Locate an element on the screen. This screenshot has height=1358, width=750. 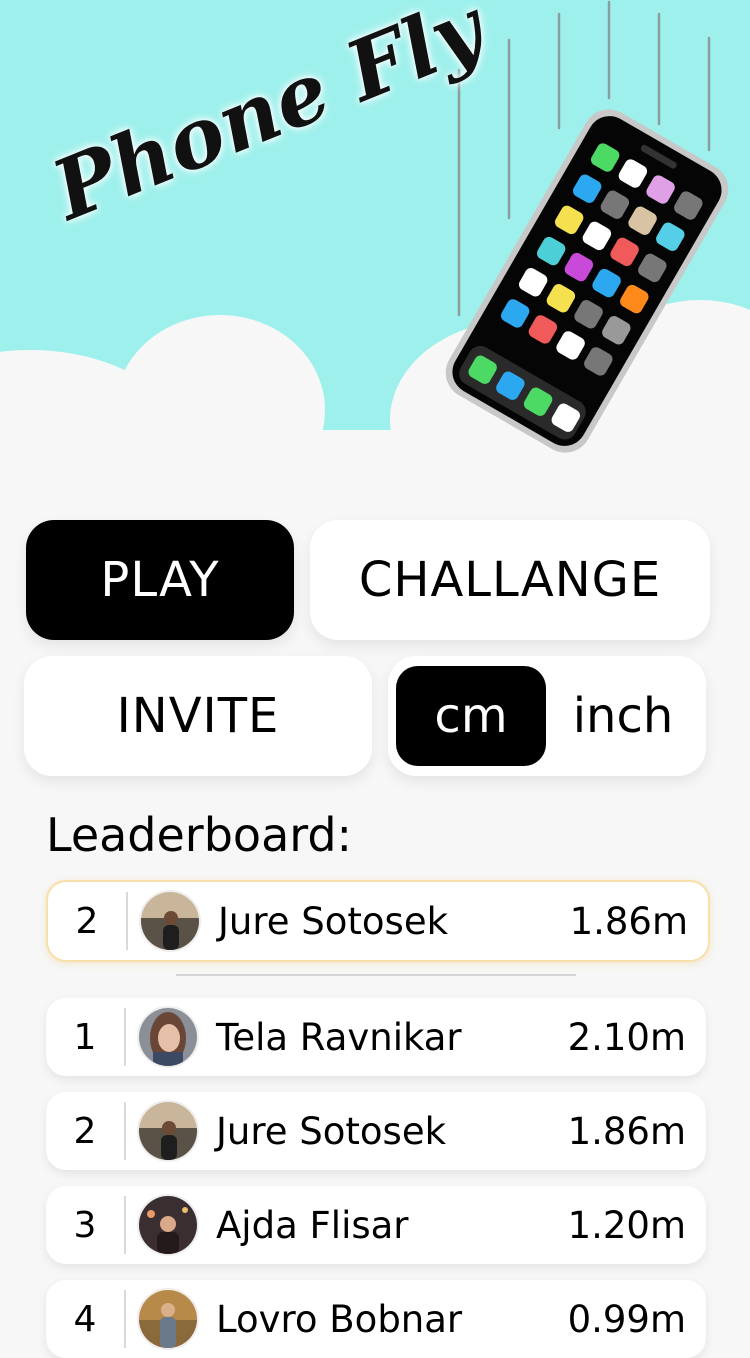
player-name: Lovro Bobnar is located at coordinates (339, 1319).